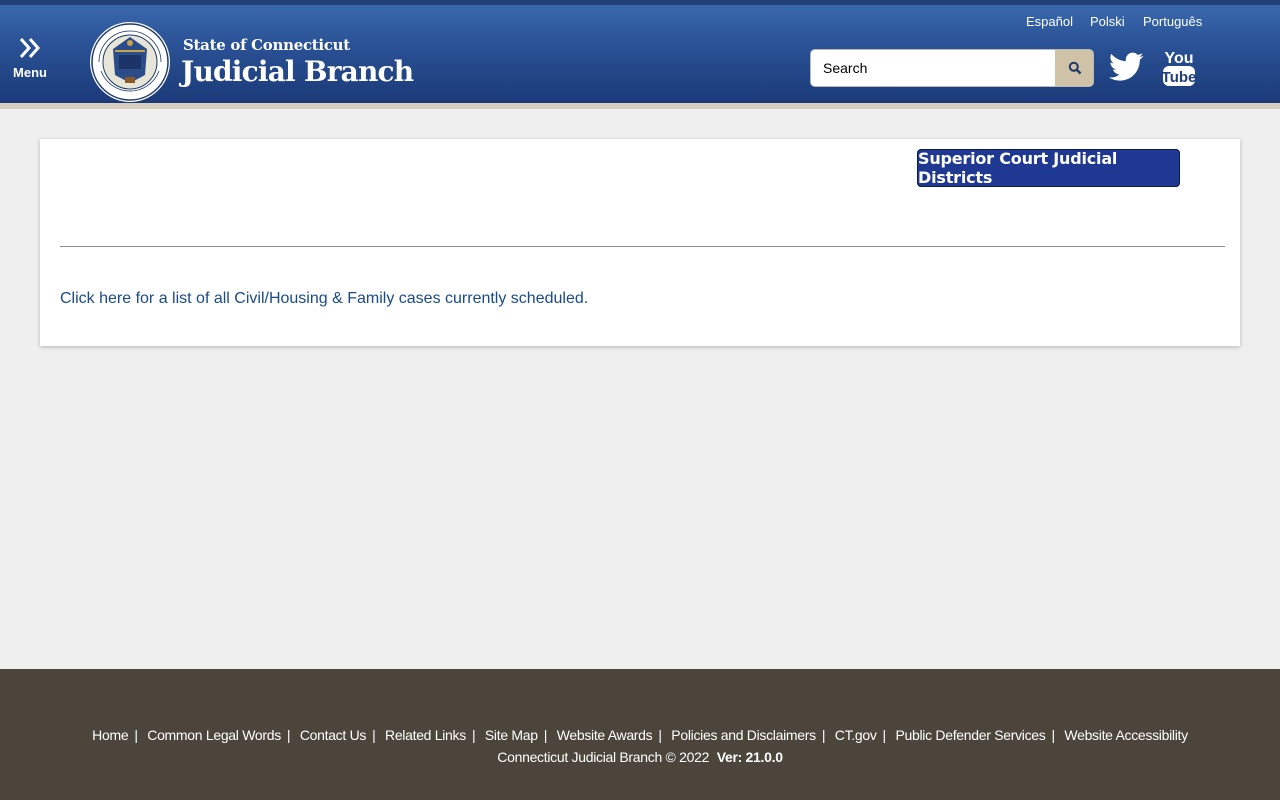 The width and height of the screenshot is (1280, 800). What do you see at coordinates (640, 106) in the screenshot?
I see `header-underline` at bounding box center [640, 106].